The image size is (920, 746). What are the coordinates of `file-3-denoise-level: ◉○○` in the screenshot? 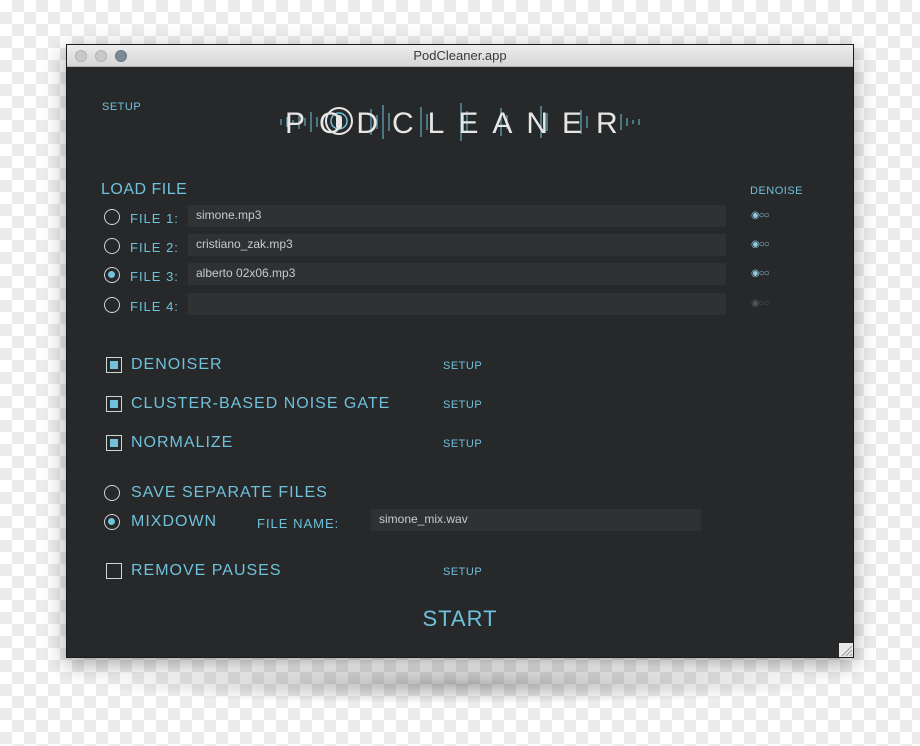 It's located at (760, 273).